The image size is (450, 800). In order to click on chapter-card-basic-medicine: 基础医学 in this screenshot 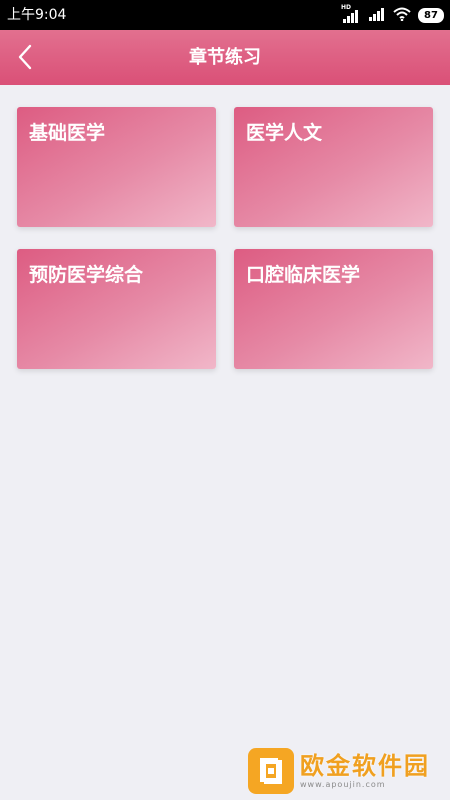, I will do `click(116, 167)`.